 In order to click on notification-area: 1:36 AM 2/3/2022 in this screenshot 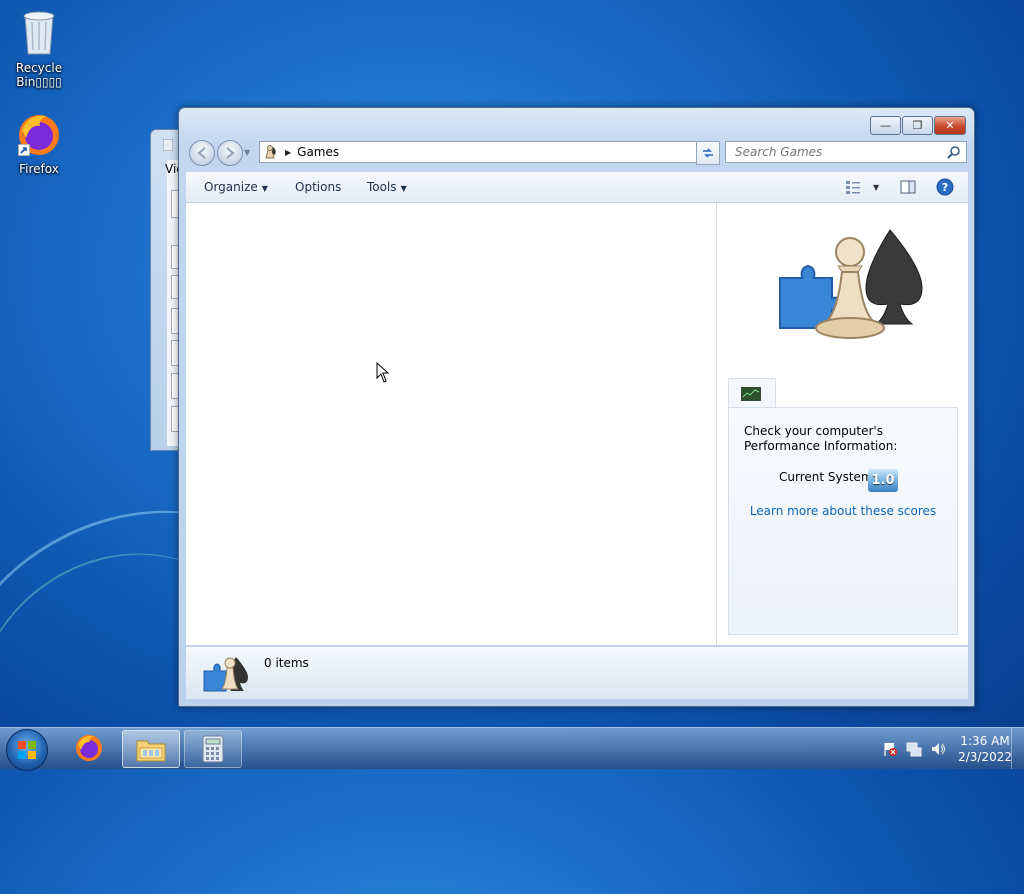, I will do `click(947, 749)`.